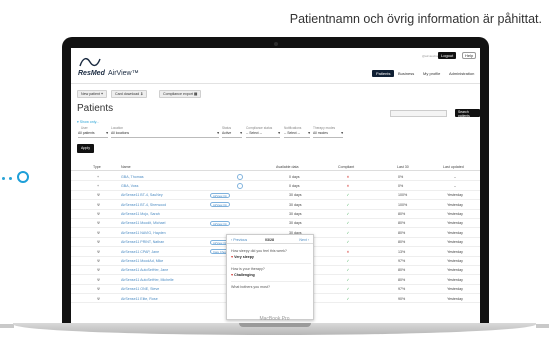  I want to click on laptop-hinge-left, so click(7, 326).